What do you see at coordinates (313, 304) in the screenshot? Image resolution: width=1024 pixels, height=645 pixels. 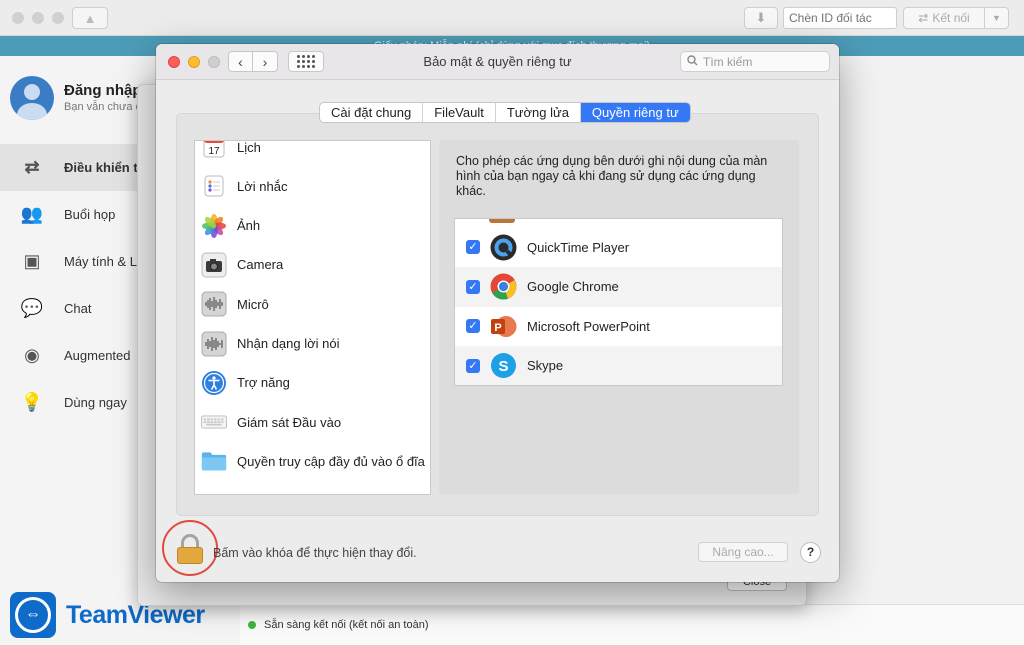 I see `service-item-4: Micrô` at bounding box center [313, 304].